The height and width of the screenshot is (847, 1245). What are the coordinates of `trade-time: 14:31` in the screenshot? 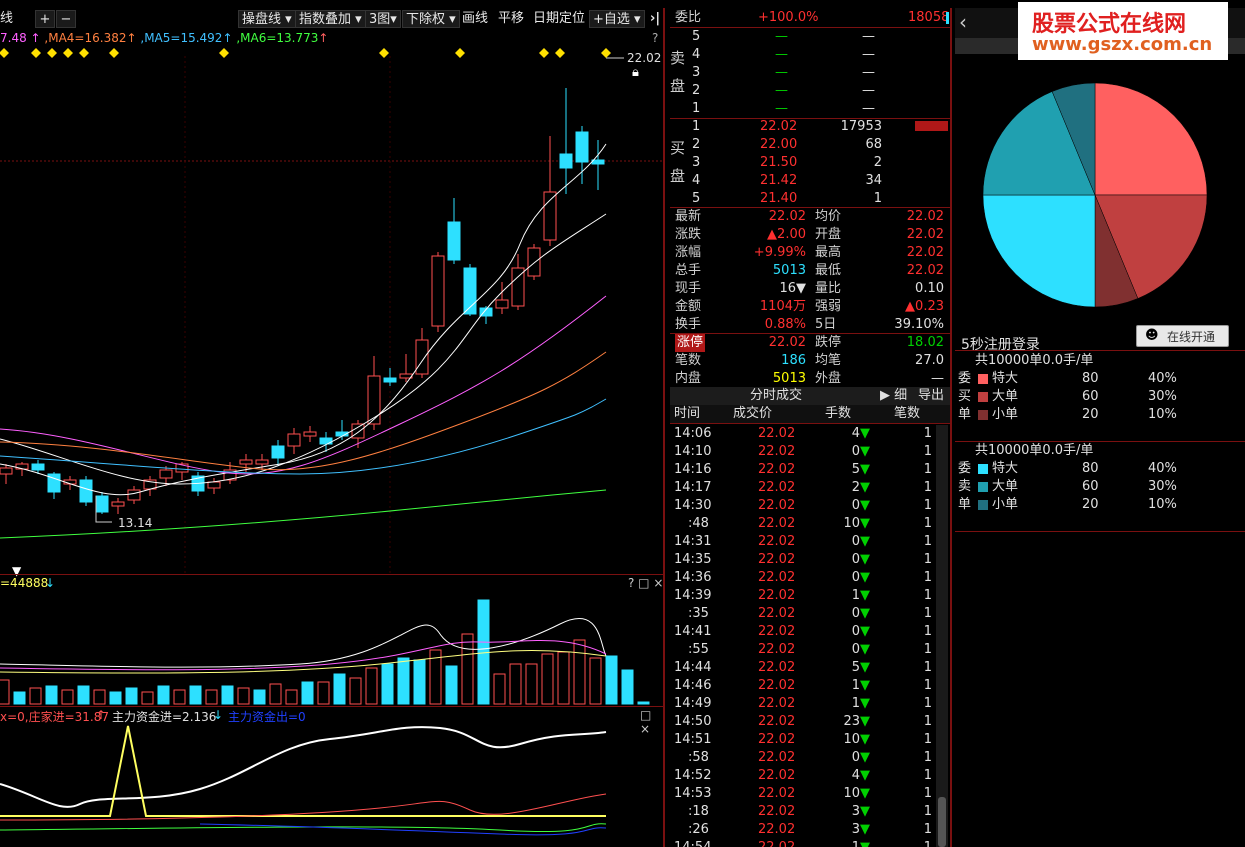 It's located at (693, 541).